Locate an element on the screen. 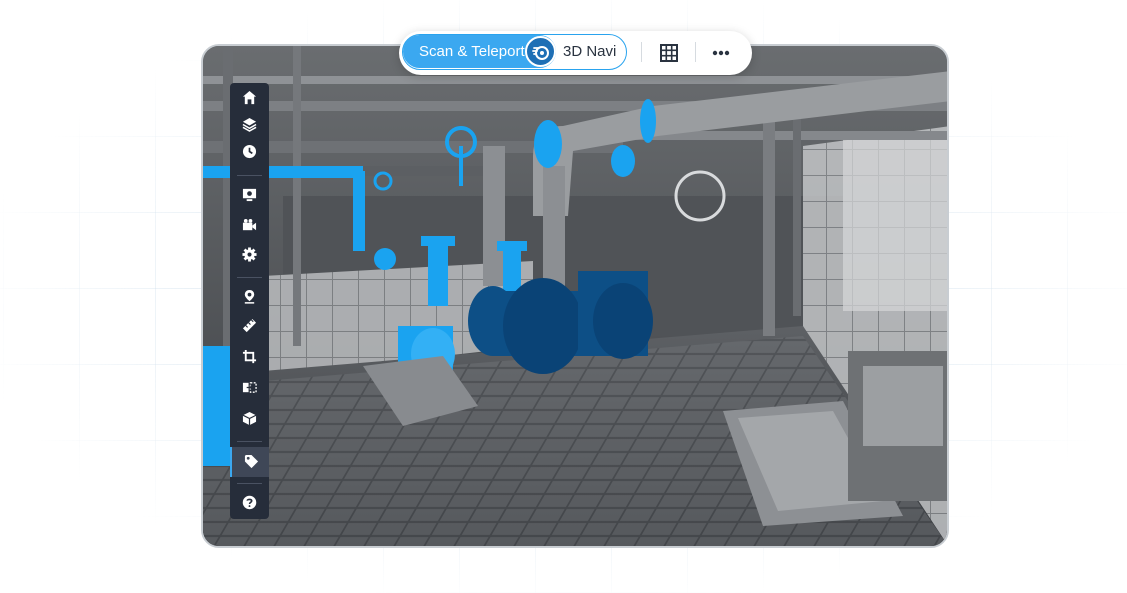  scan-teleport-mode-button: Scan & Teleport is located at coordinates (479, 51).